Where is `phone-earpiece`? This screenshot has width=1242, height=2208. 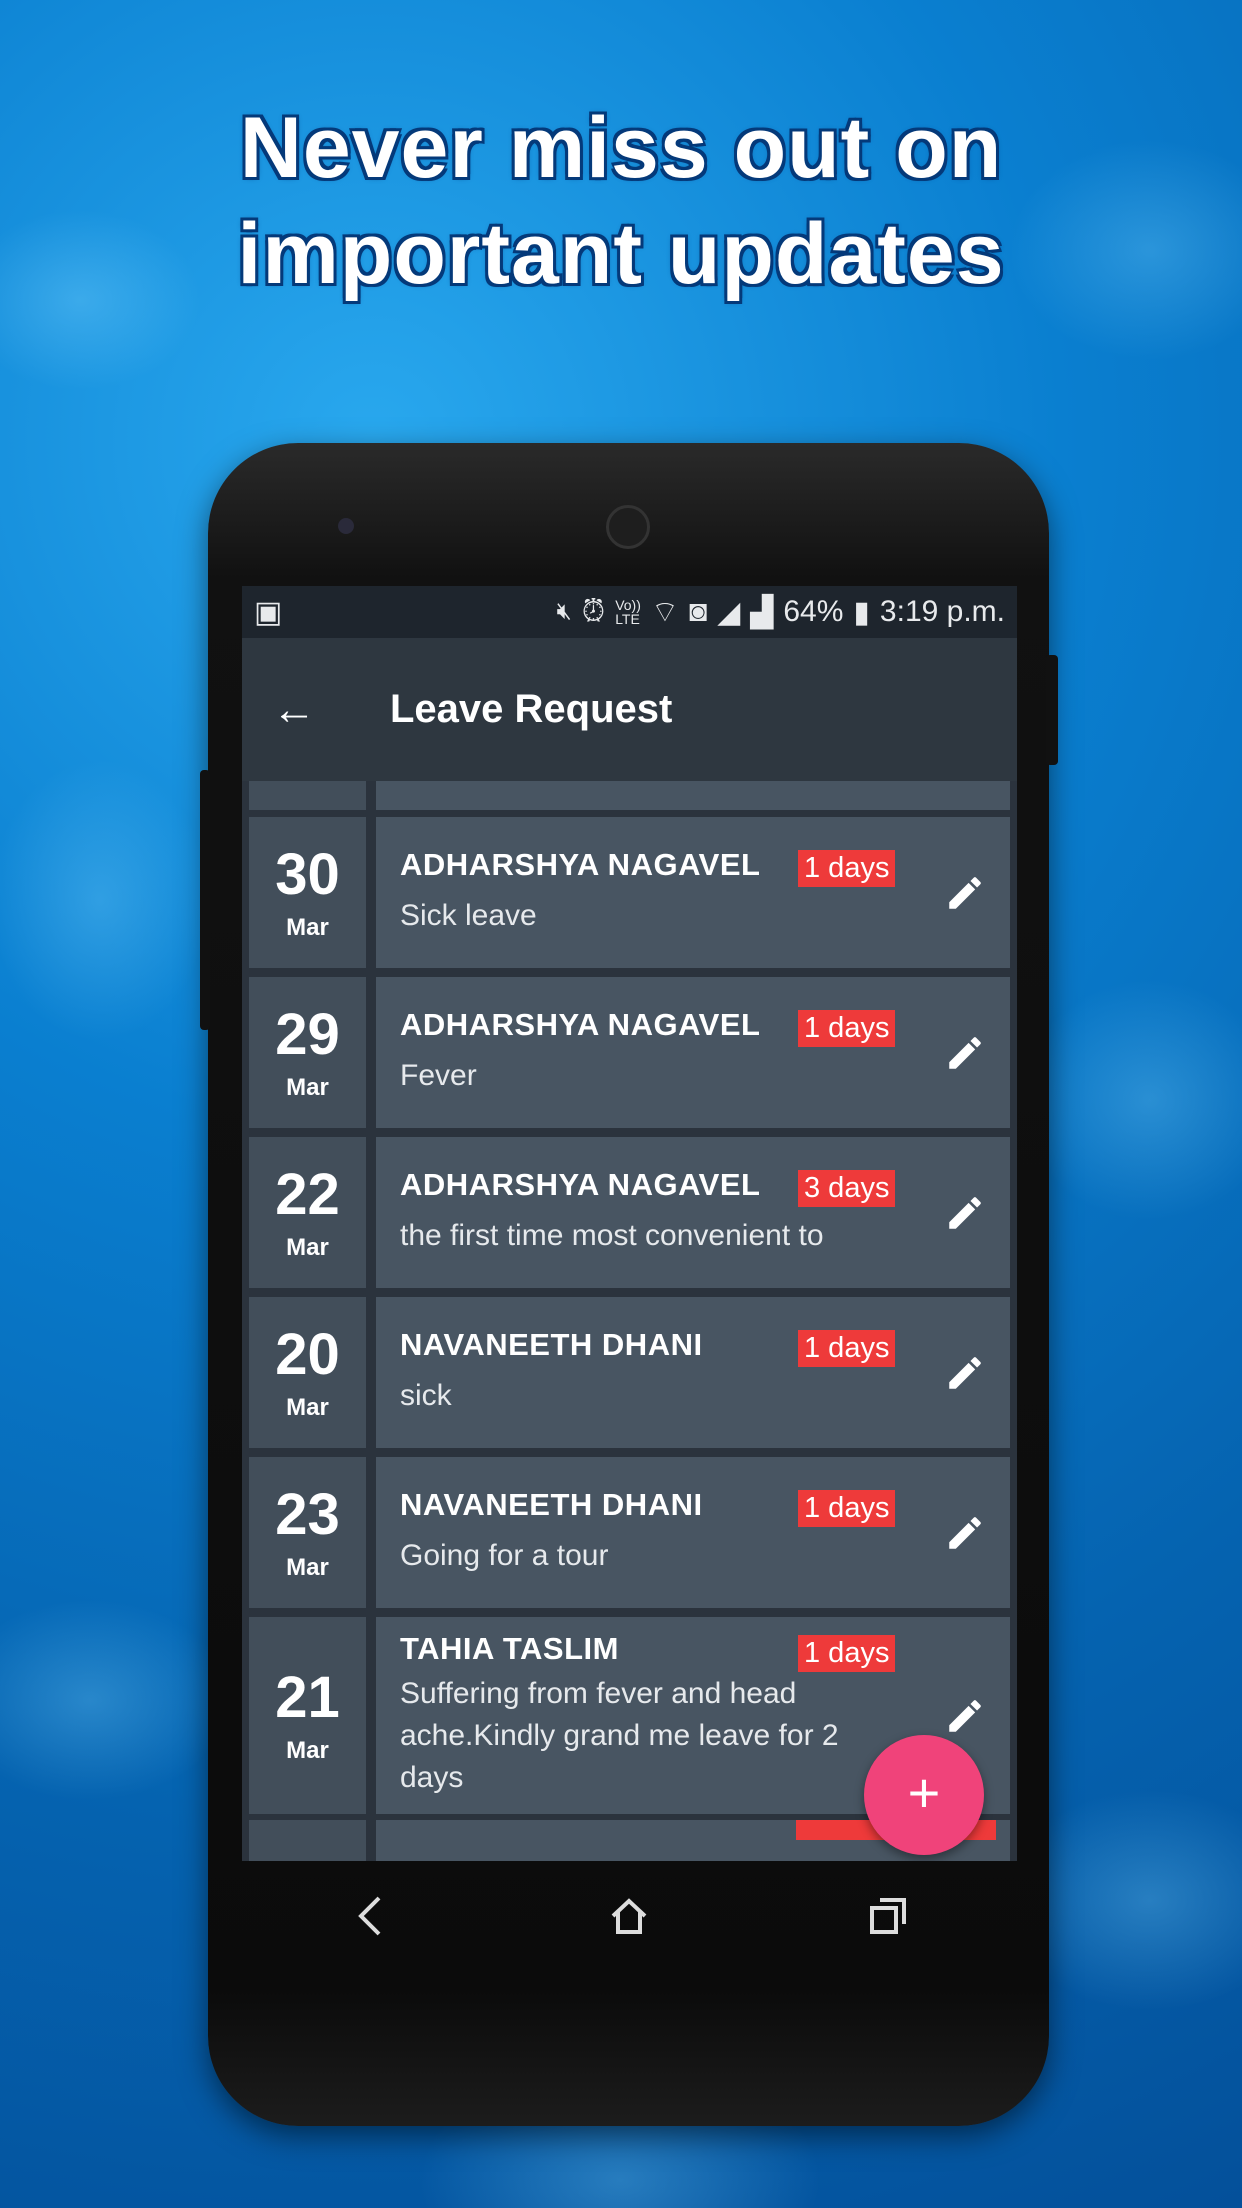 phone-earpiece is located at coordinates (628, 527).